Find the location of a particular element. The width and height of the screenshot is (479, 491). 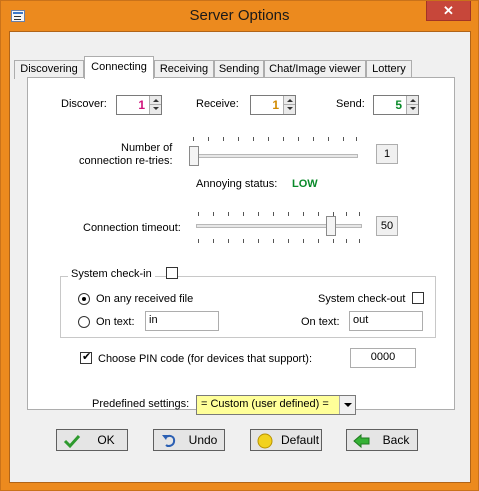

checkout-text-label: On text: is located at coordinates (320, 322).